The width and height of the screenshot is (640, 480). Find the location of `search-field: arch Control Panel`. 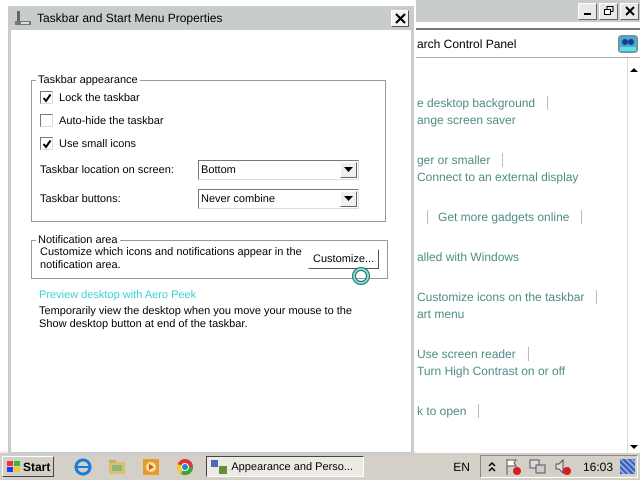

search-field: arch Control Panel is located at coordinates (466, 43).